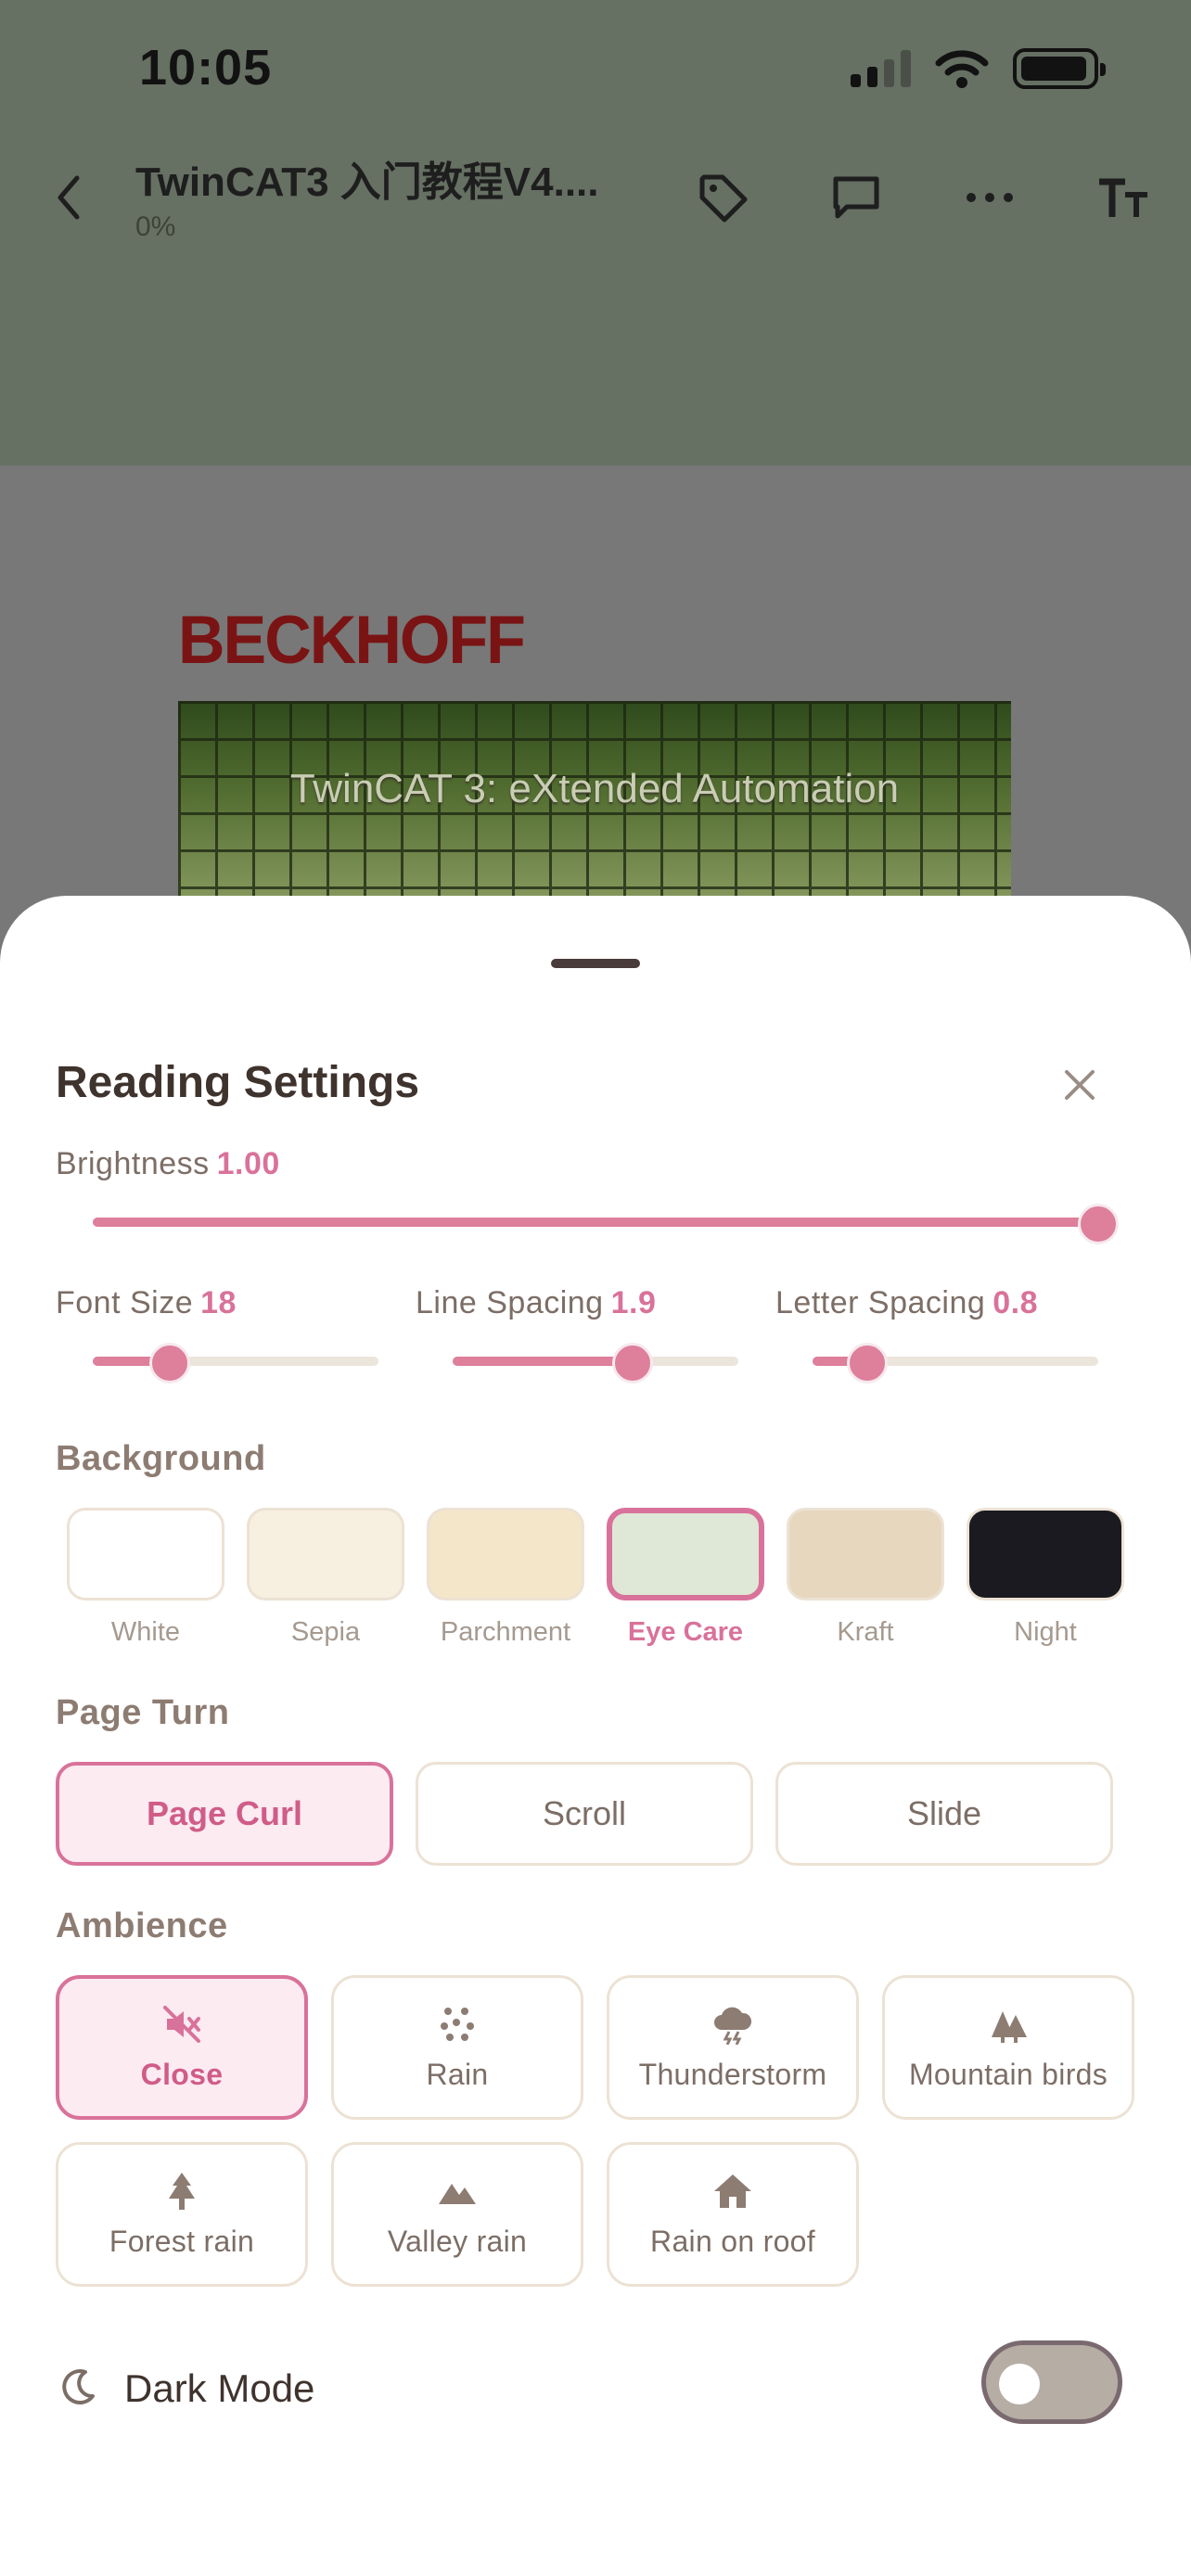 The image size is (1191, 2576). Describe the element at coordinates (248, 1163) in the screenshot. I see `brightness-value: 1.00` at that location.